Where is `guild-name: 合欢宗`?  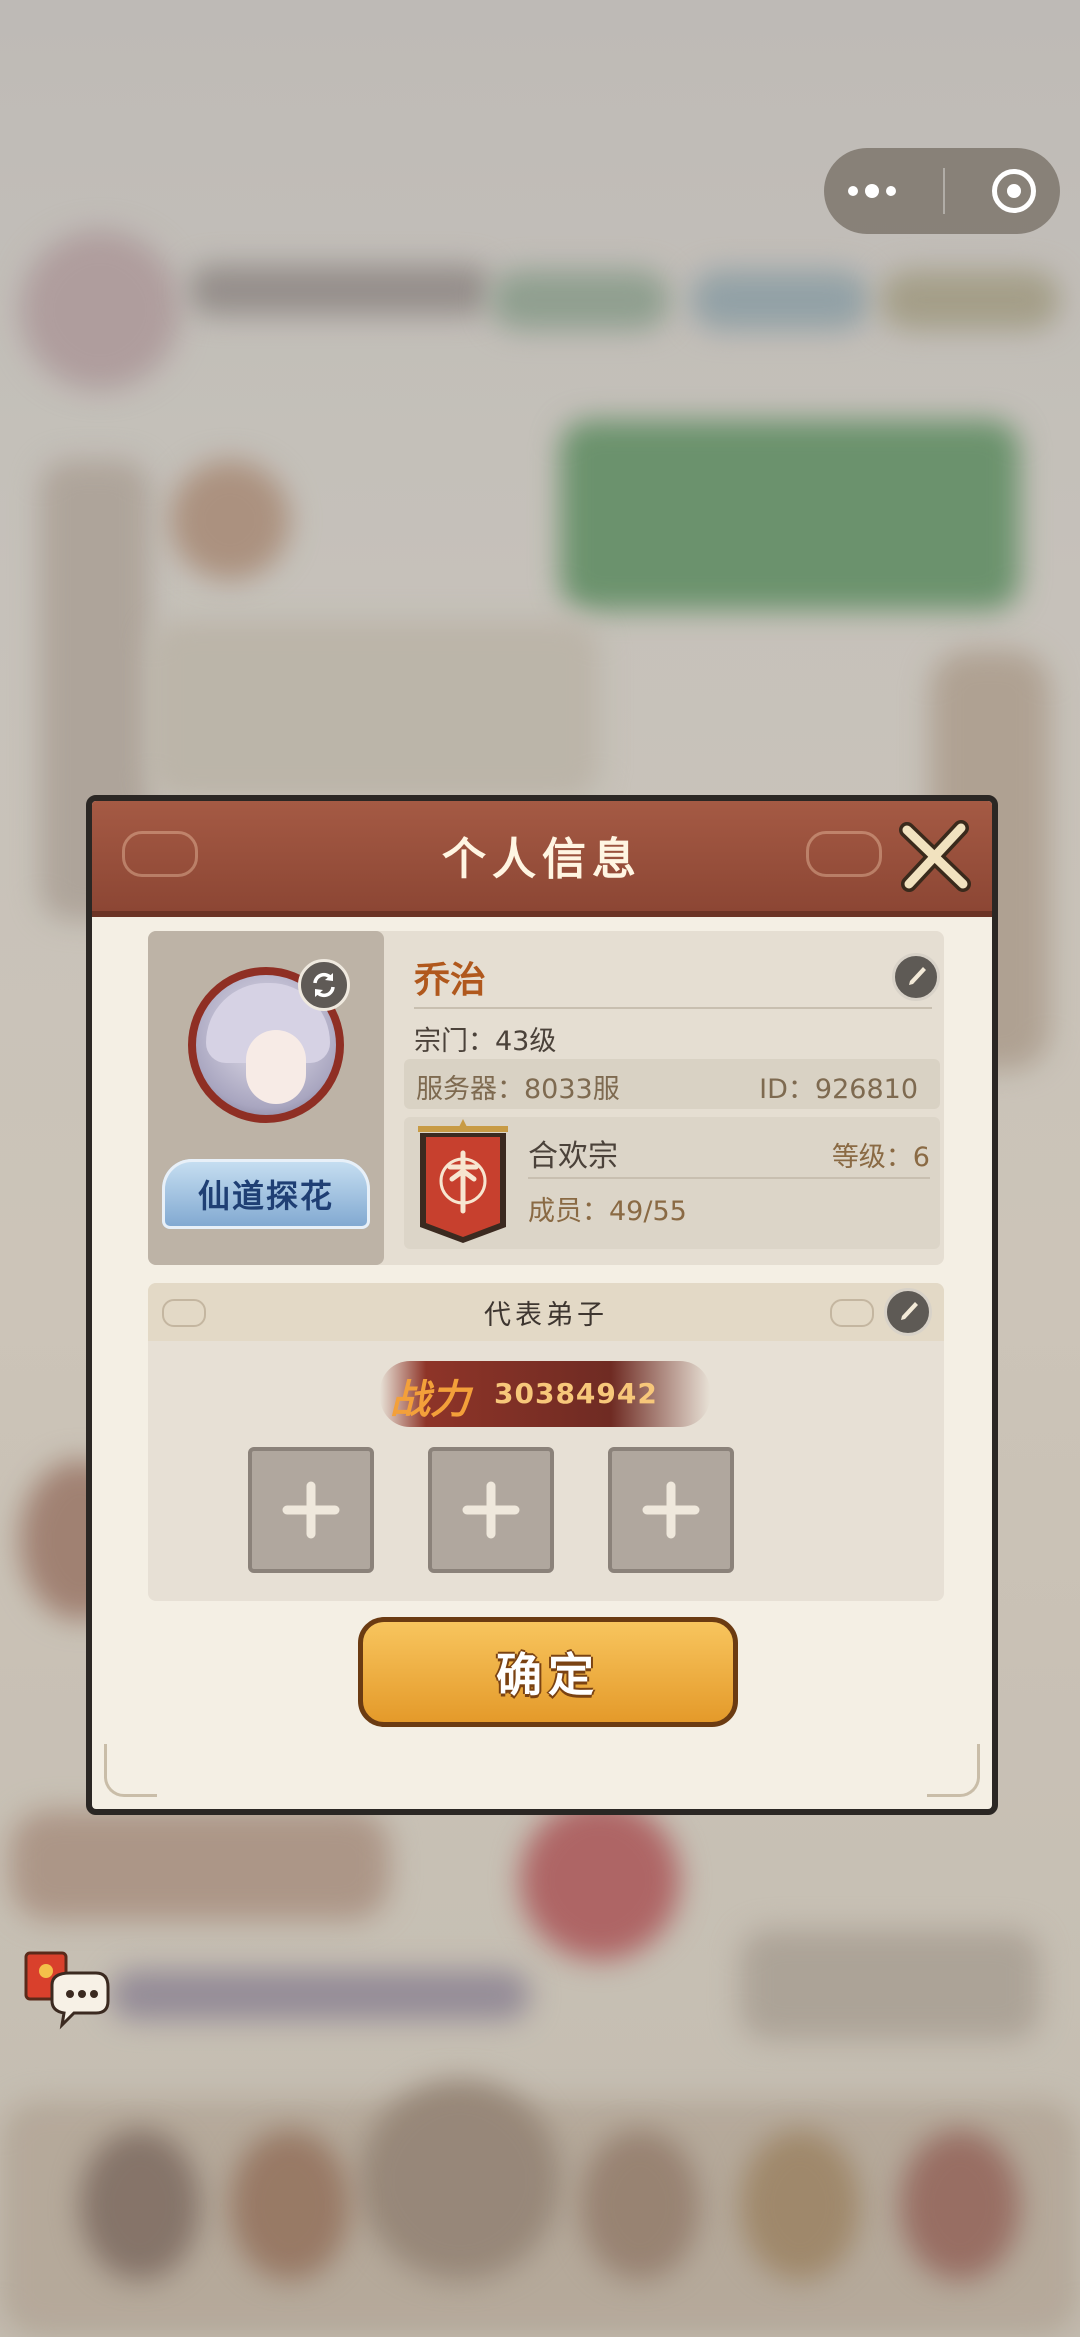
guild-name: 合欢宗 is located at coordinates (573, 1156).